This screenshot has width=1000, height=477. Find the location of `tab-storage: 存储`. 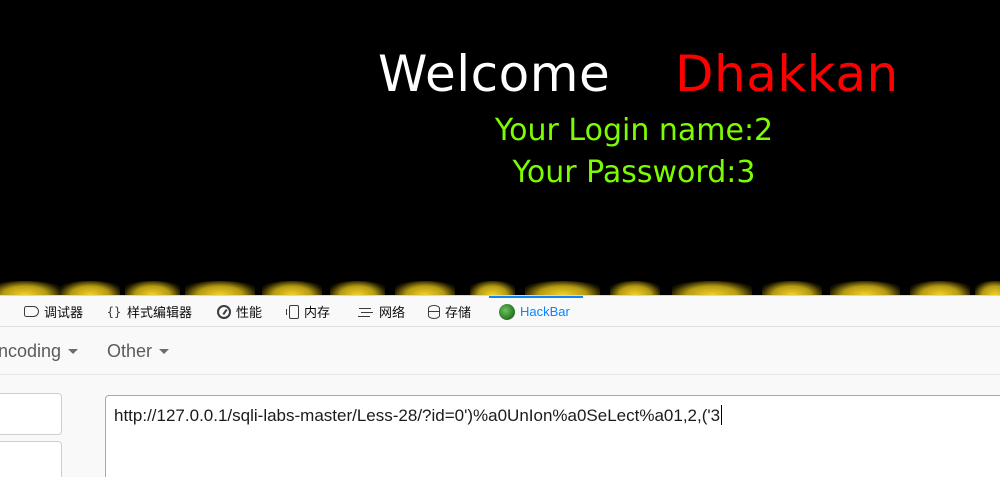

tab-storage: 存储 is located at coordinates (449, 311).